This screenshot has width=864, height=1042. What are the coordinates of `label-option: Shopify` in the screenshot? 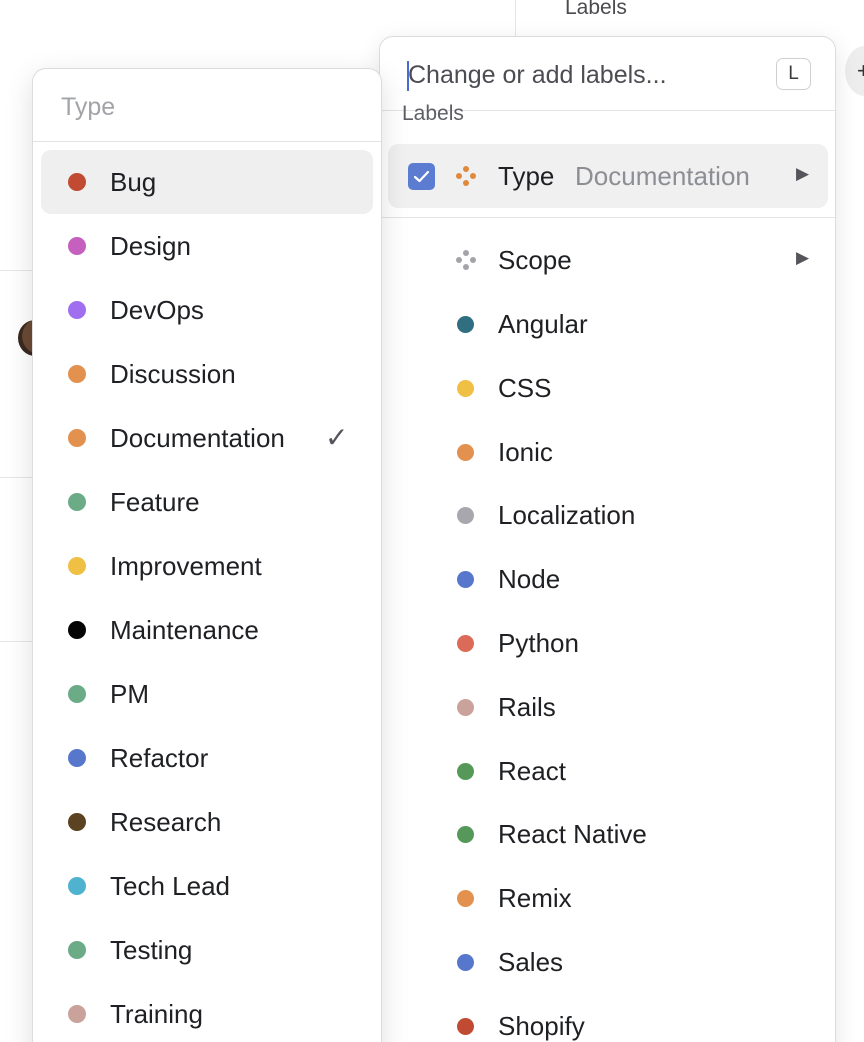 It's located at (607, 1018).